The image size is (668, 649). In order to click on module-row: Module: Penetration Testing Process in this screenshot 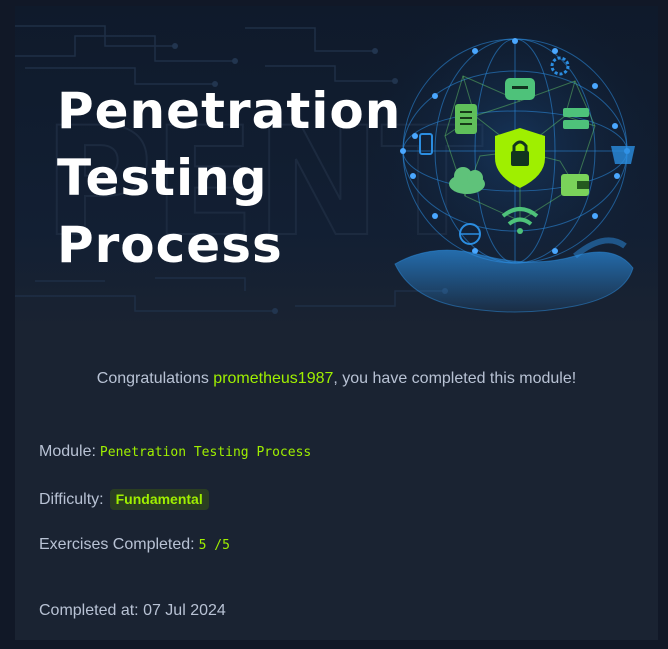, I will do `click(175, 452)`.